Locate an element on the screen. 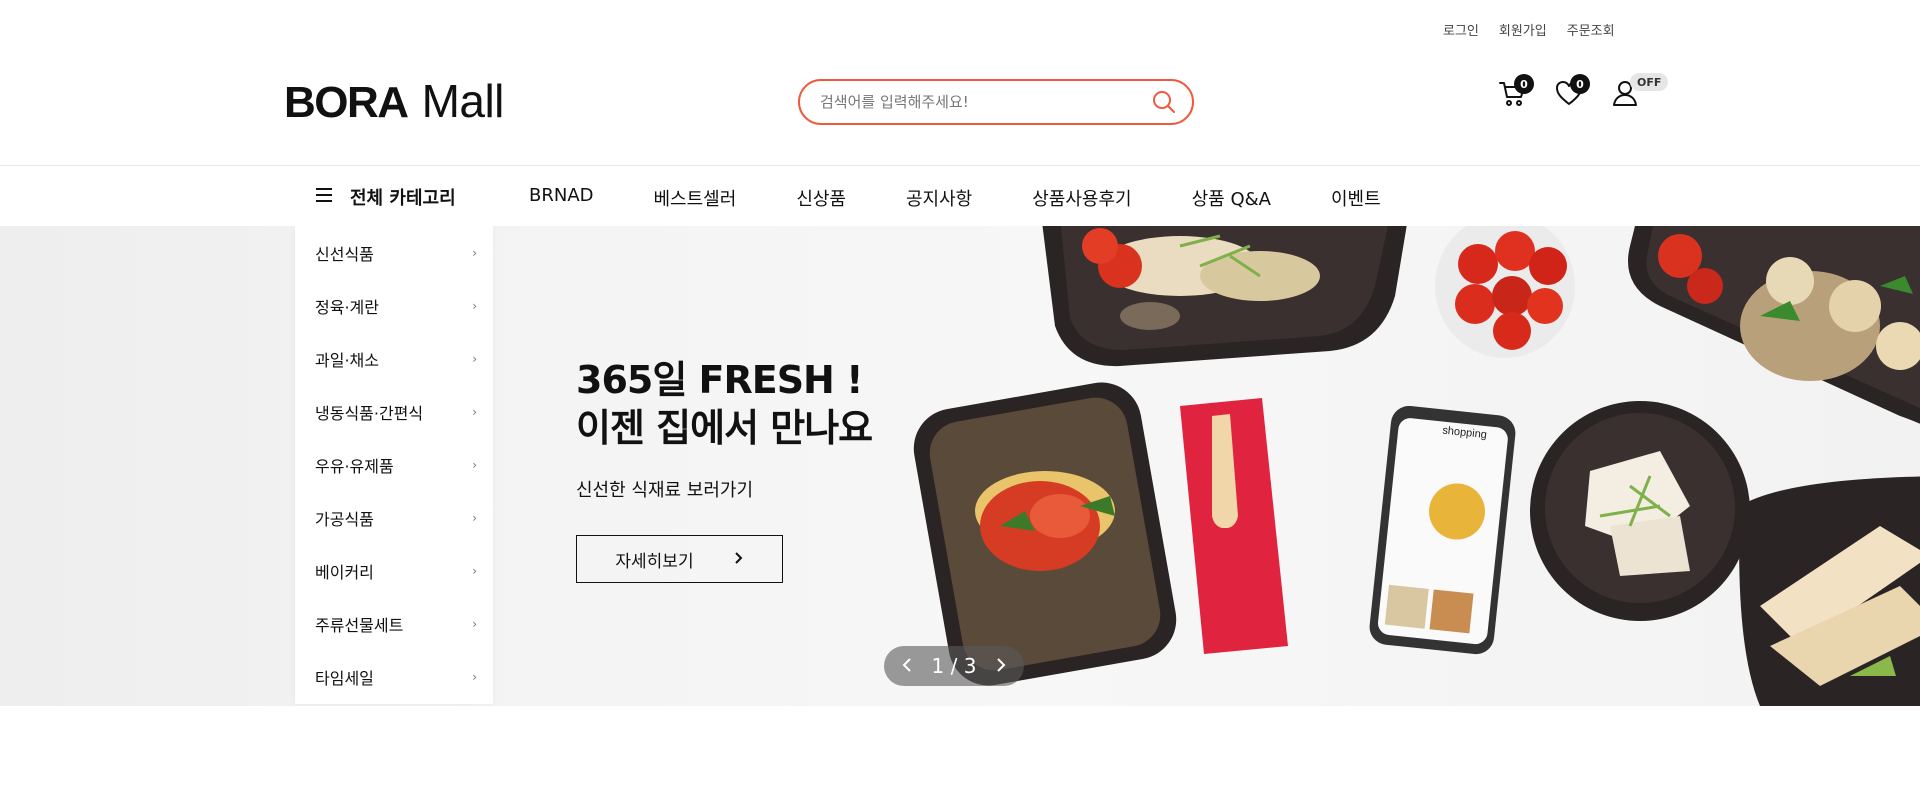 This screenshot has width=1920, height=796. nav-item-notice: 공지사항 is located at coordinates (939, 198).